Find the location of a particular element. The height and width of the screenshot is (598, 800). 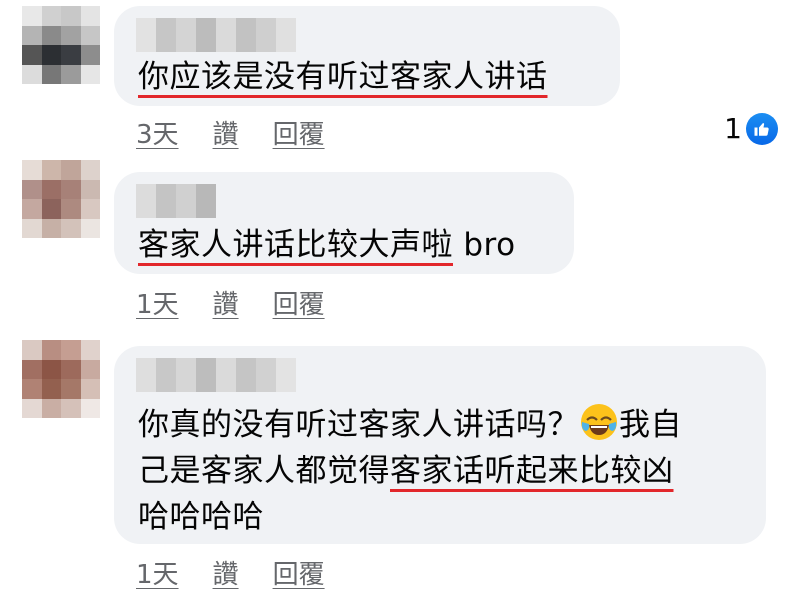

comment-text-line: 你应该是没有听过客家人讲话 is located at coordinates (343, 77).